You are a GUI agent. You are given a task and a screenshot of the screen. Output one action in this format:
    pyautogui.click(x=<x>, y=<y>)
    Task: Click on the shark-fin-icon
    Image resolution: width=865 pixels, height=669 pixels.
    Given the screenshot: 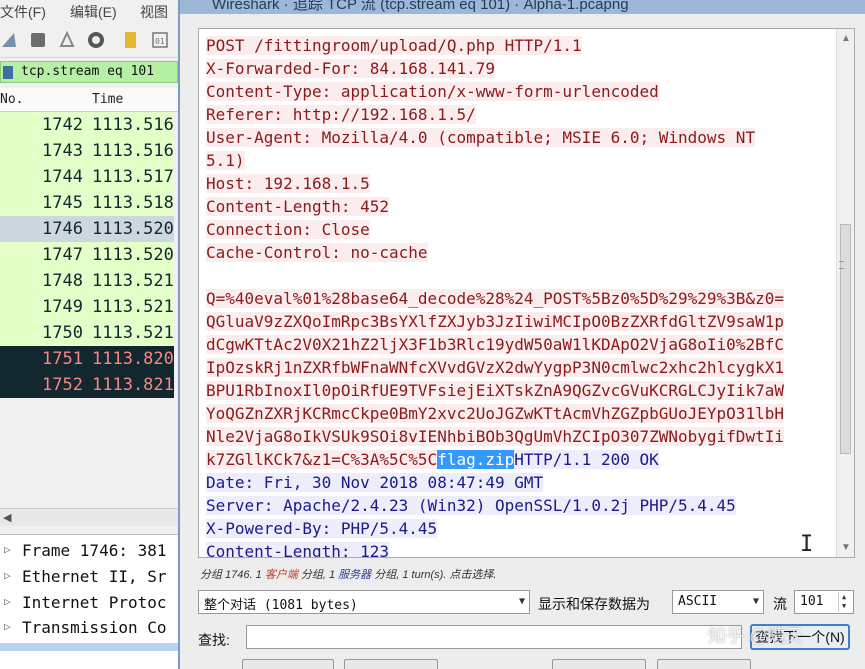 What is the action you would take?
    pyautogui.click(x=10, y=40)
    